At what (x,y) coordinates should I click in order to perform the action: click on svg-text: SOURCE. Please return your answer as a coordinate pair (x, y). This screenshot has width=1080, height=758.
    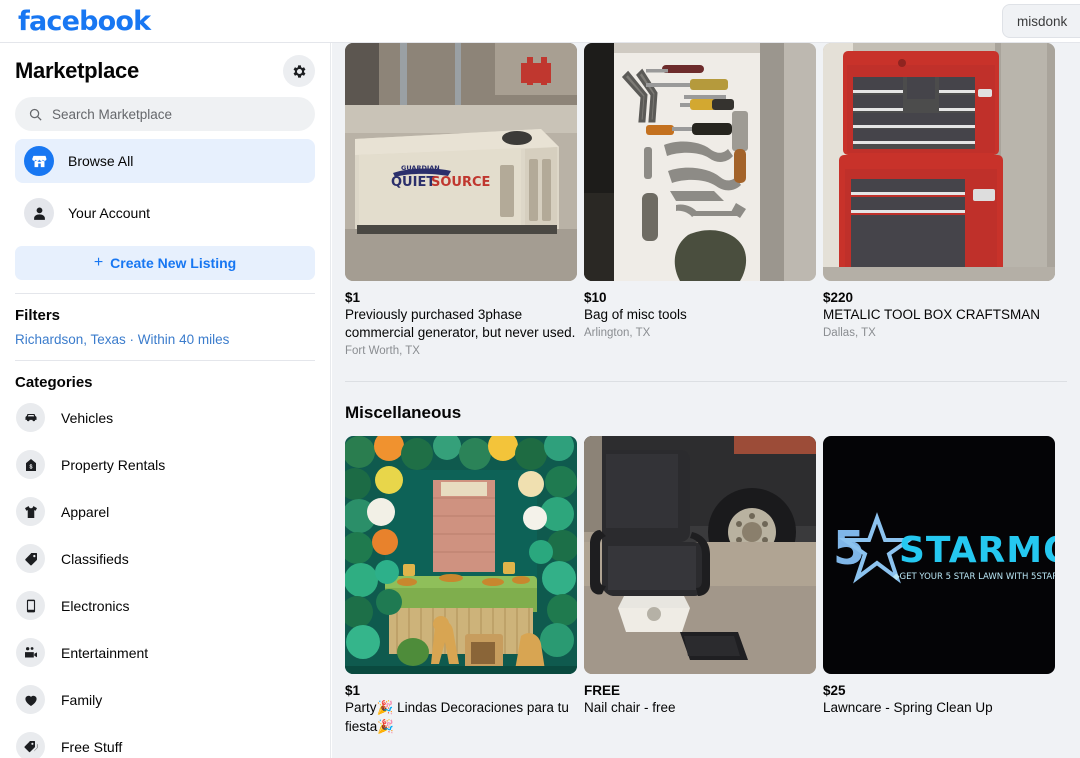
    Looking at the image, I should click on (460, 182).